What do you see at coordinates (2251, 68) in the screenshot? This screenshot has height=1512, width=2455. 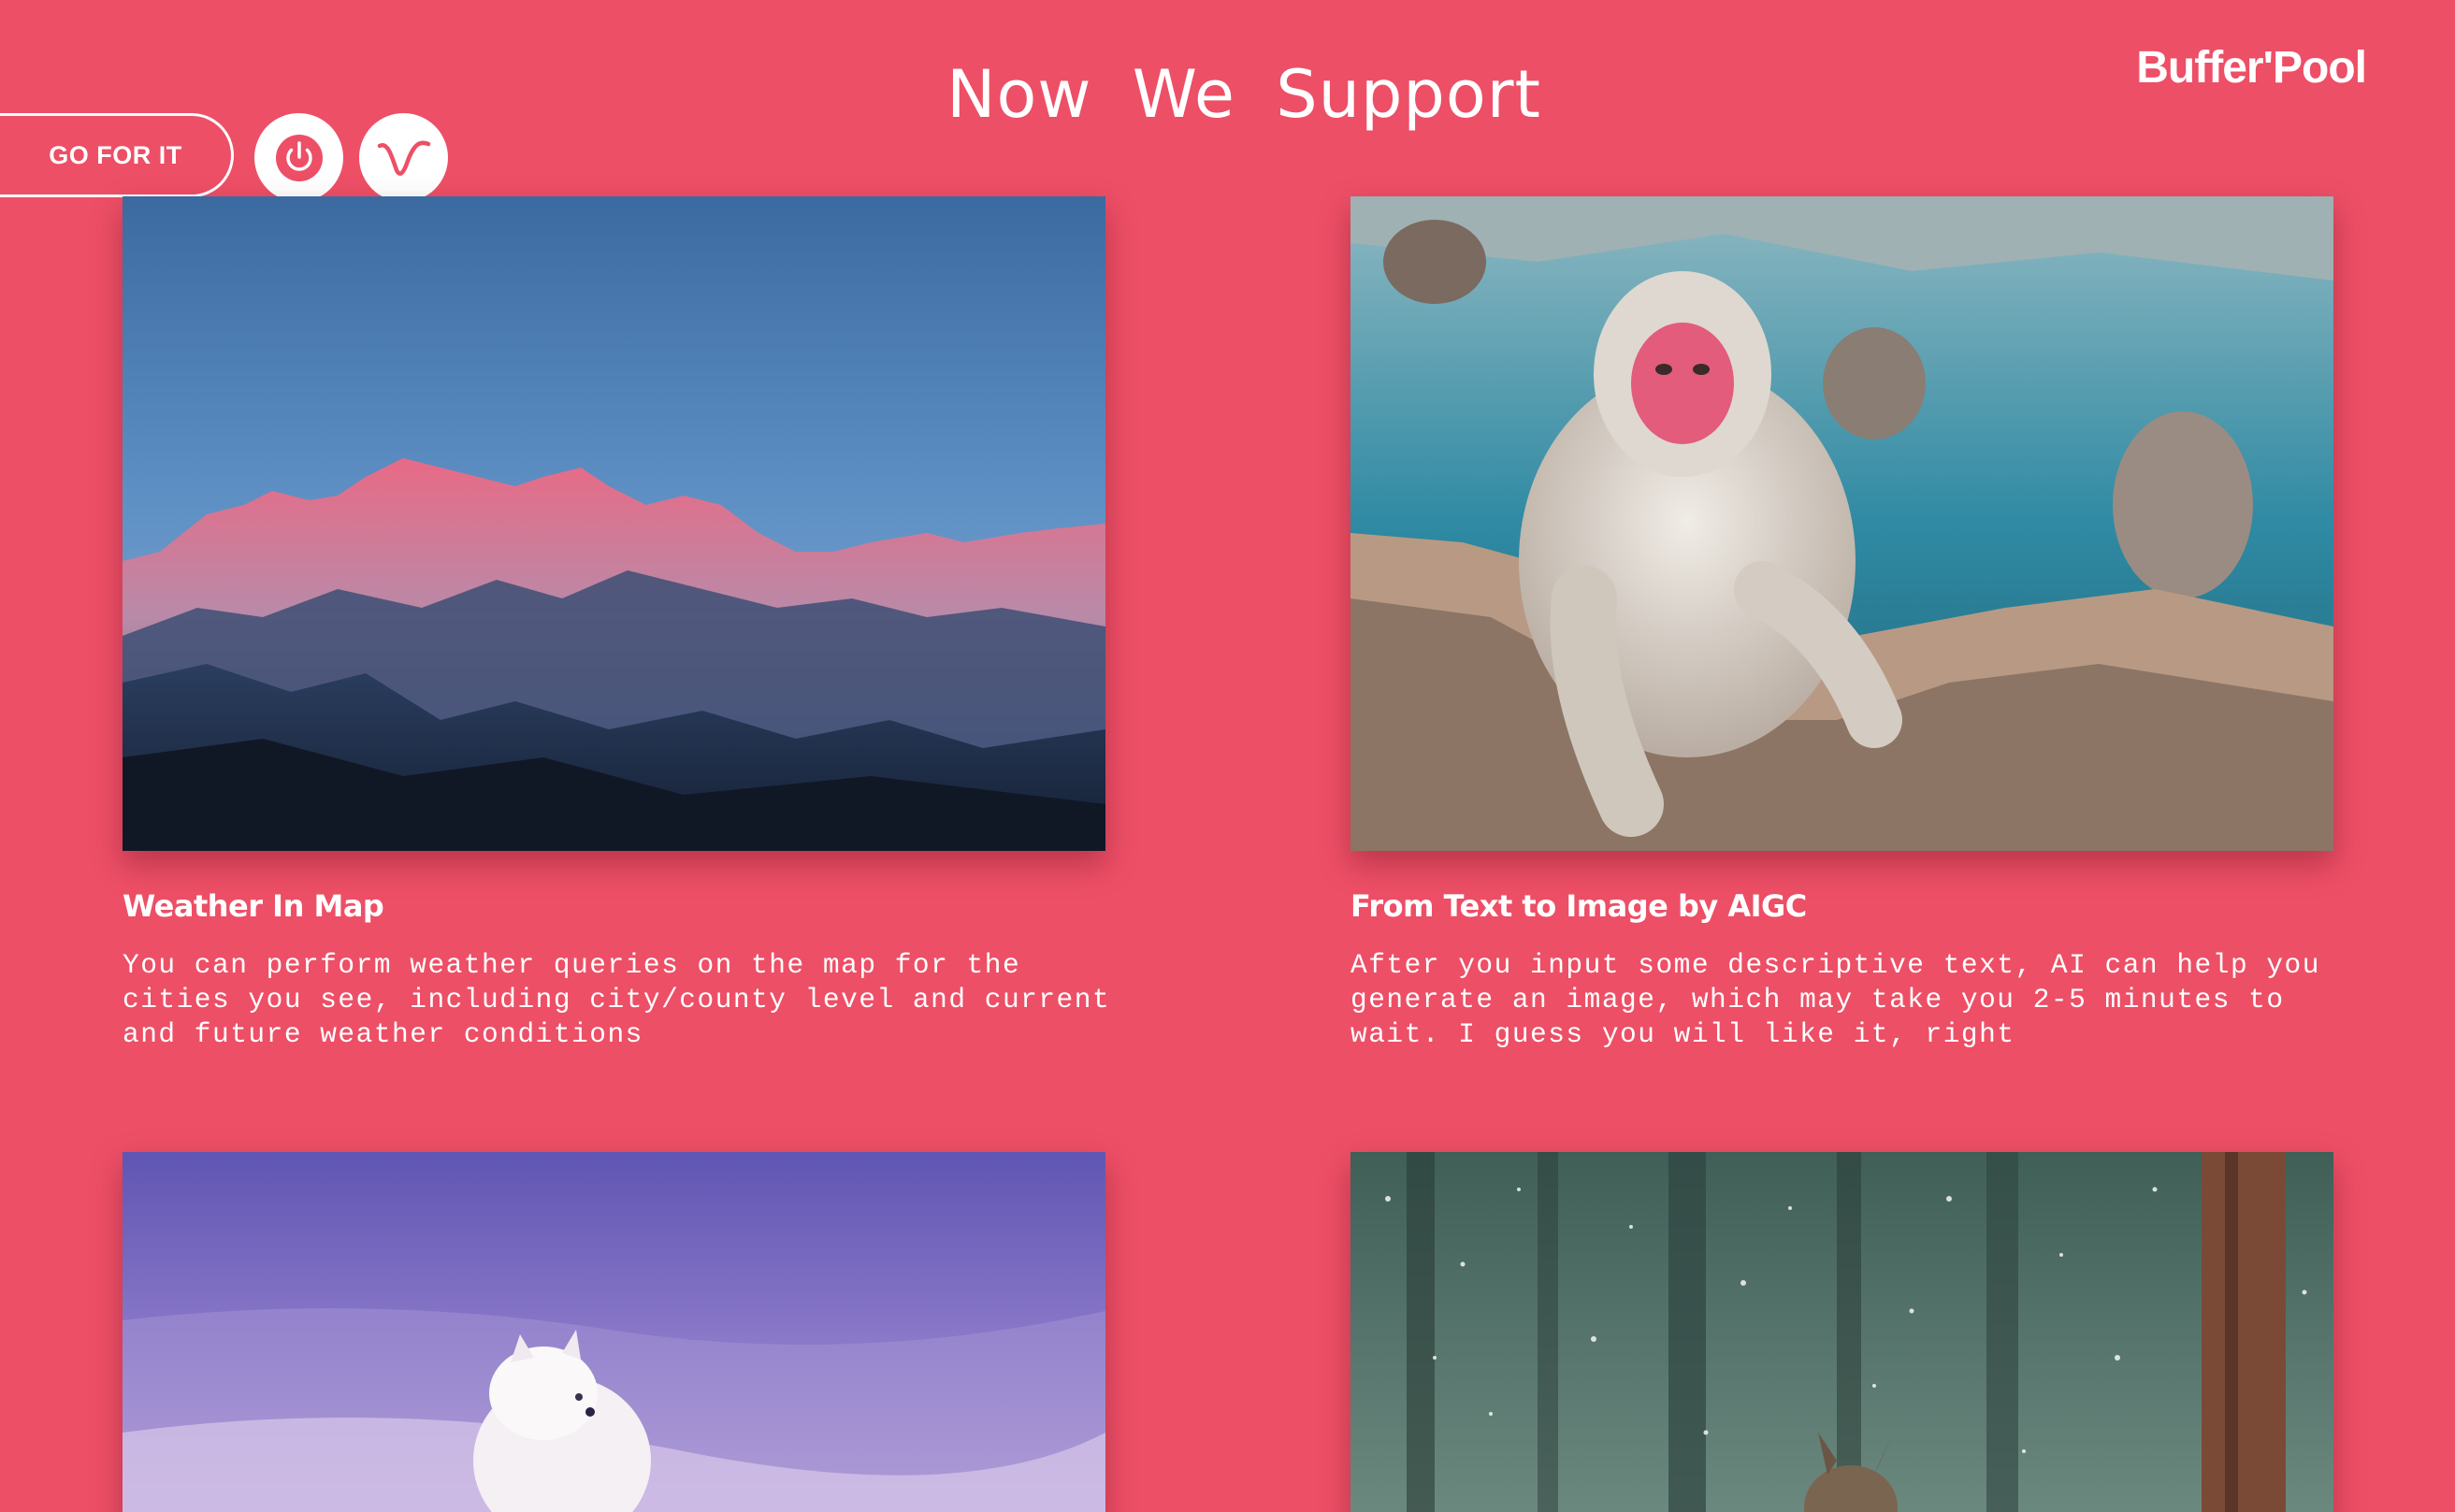 I see `brand-logo: Buffer'Pool` at bounding box center [2251, 68].